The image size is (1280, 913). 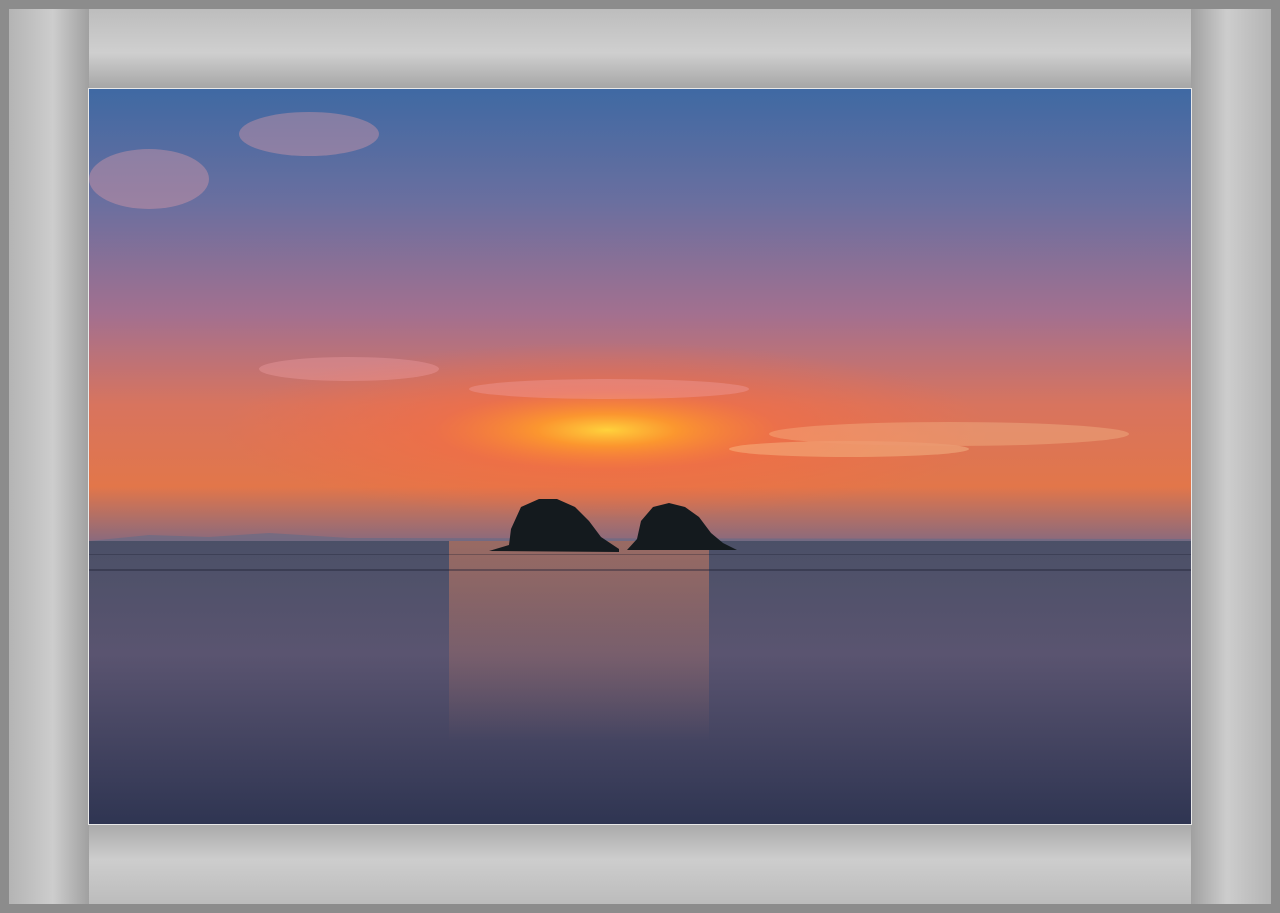 What do you see at coordinates (640, 864) in the screenshot?
I see `mat-bottom-bevel` at bounding box center [640, 864].